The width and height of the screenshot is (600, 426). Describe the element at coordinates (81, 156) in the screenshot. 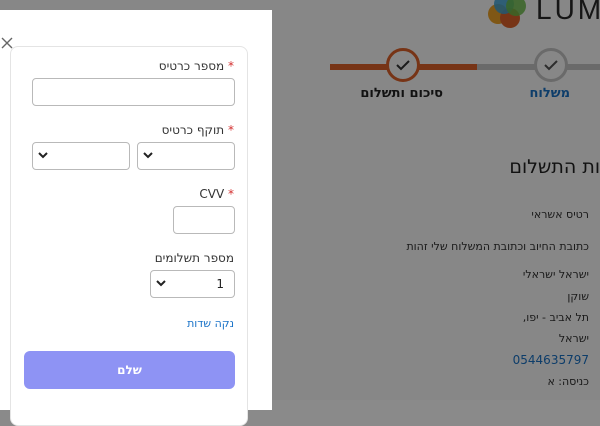

I see `expiry-year-select` at that location.